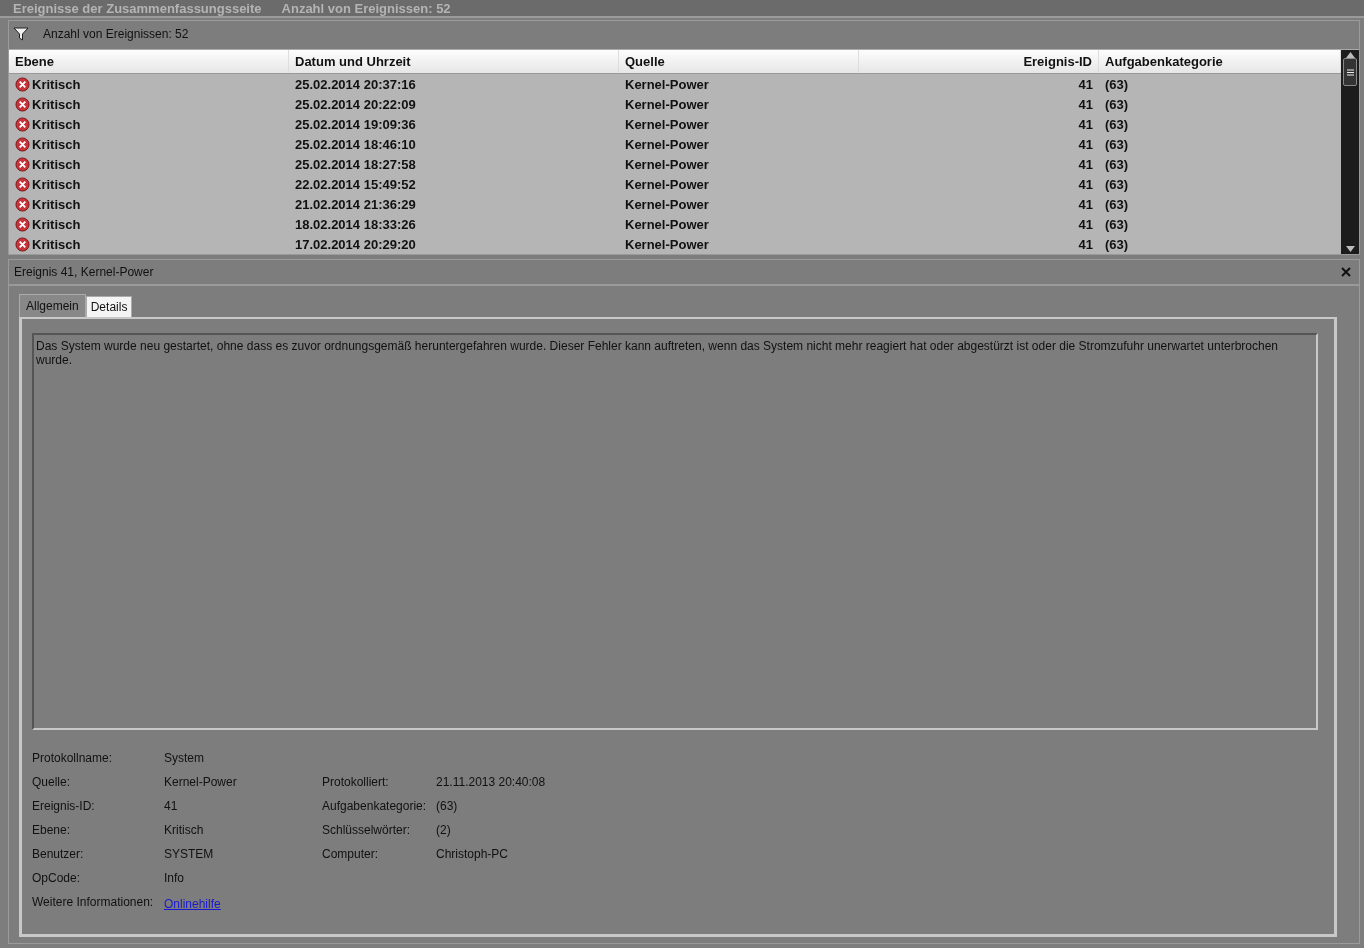 Image resolution: width=1364 pixels, height=948 pixels. I want to click on field-value: Kernel-Power, so click(201, 782).